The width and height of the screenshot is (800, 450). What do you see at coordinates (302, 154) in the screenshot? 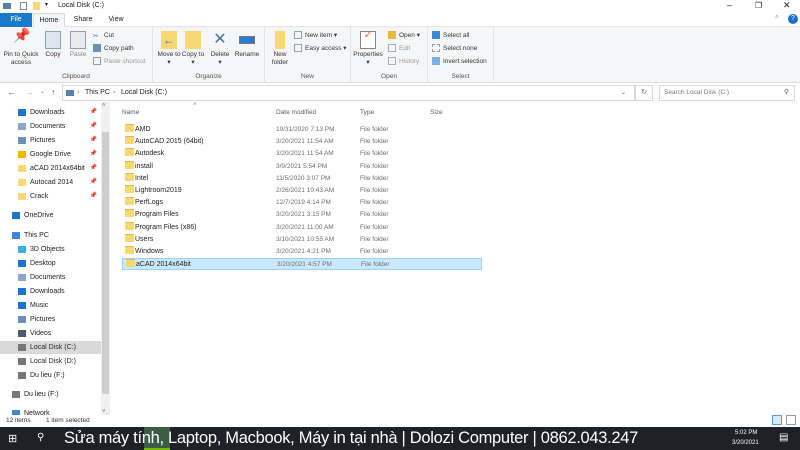
I see `file-row: Autodesk 3/20/2021 11:54 AM File folder` at bounding box center [302, 154].